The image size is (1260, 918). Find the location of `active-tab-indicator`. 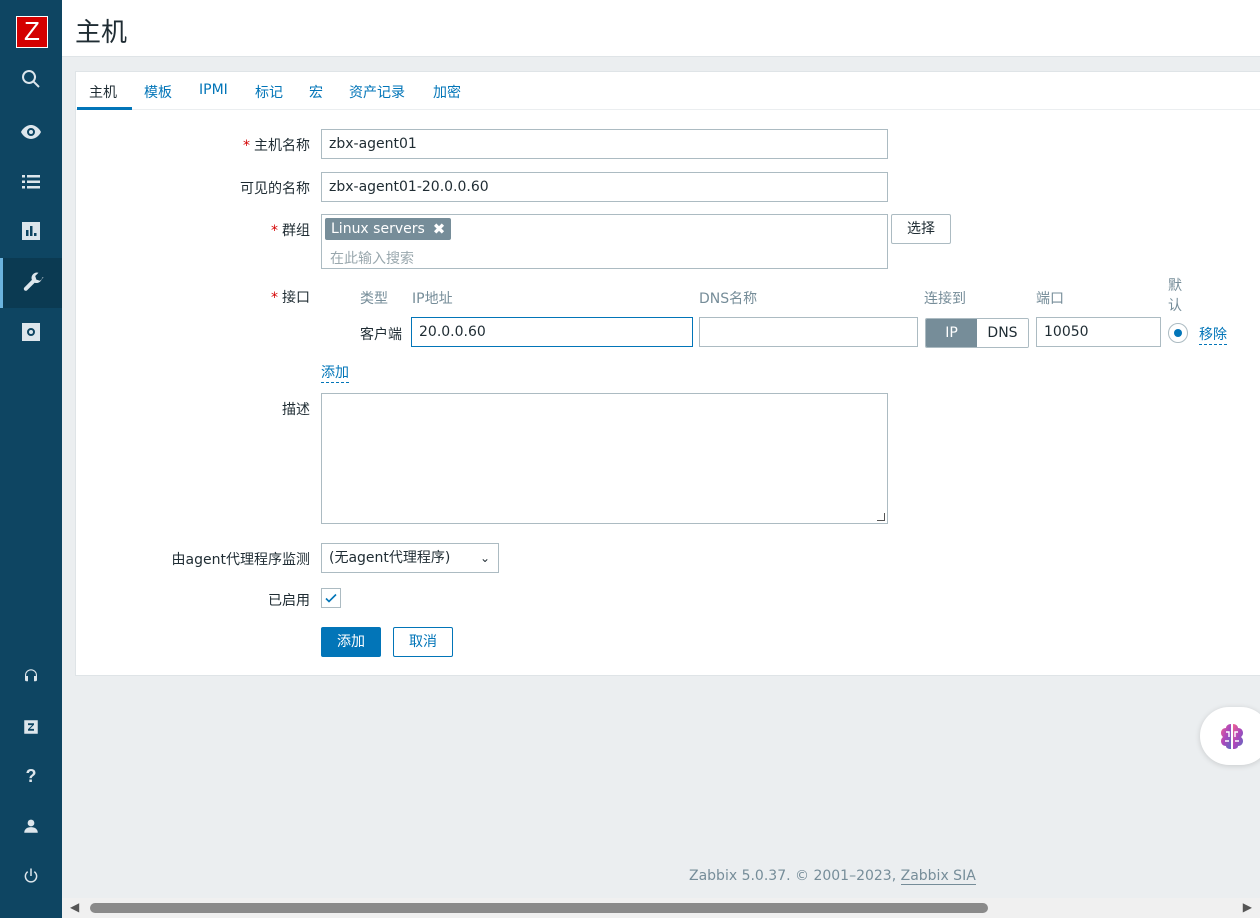

active-tab-indicator is located at coordinates (104, 108).